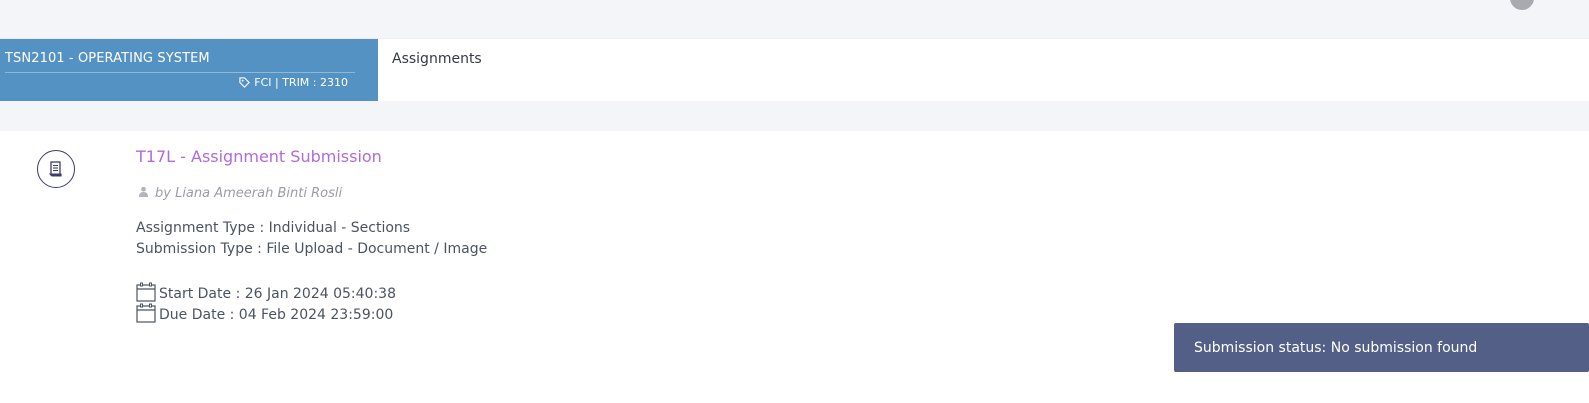 This screenshot has height=403, width=1589. Describe the element at coordinates (1522, 5) in the screenshot. I see `user-avatar-icon` at that location.